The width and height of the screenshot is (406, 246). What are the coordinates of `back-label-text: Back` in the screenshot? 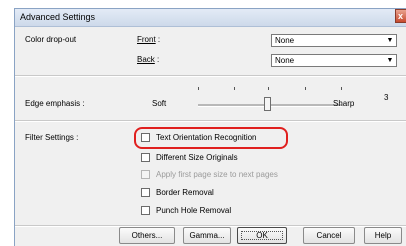 It's located at (146, 59).